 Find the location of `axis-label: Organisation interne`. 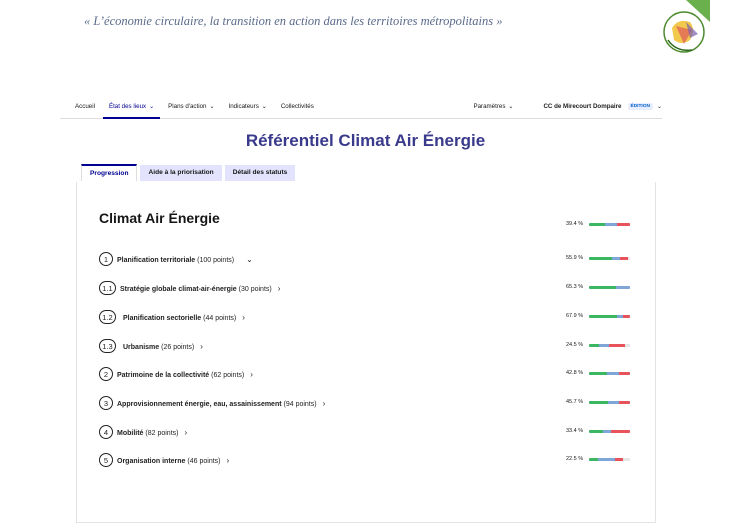

axis-label: Organisation interne is located at coordinates (151, 461).